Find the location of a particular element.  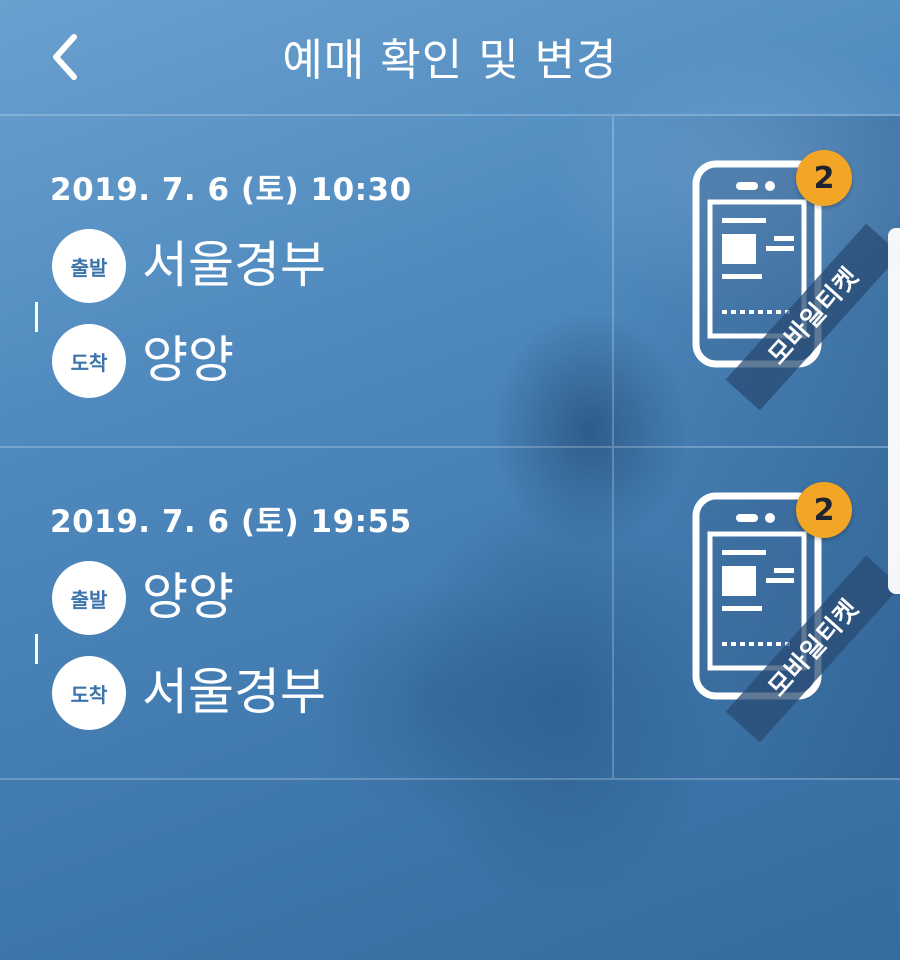

top-bar: 예매 확인 및 변경 is located at coordinates (450, 58).